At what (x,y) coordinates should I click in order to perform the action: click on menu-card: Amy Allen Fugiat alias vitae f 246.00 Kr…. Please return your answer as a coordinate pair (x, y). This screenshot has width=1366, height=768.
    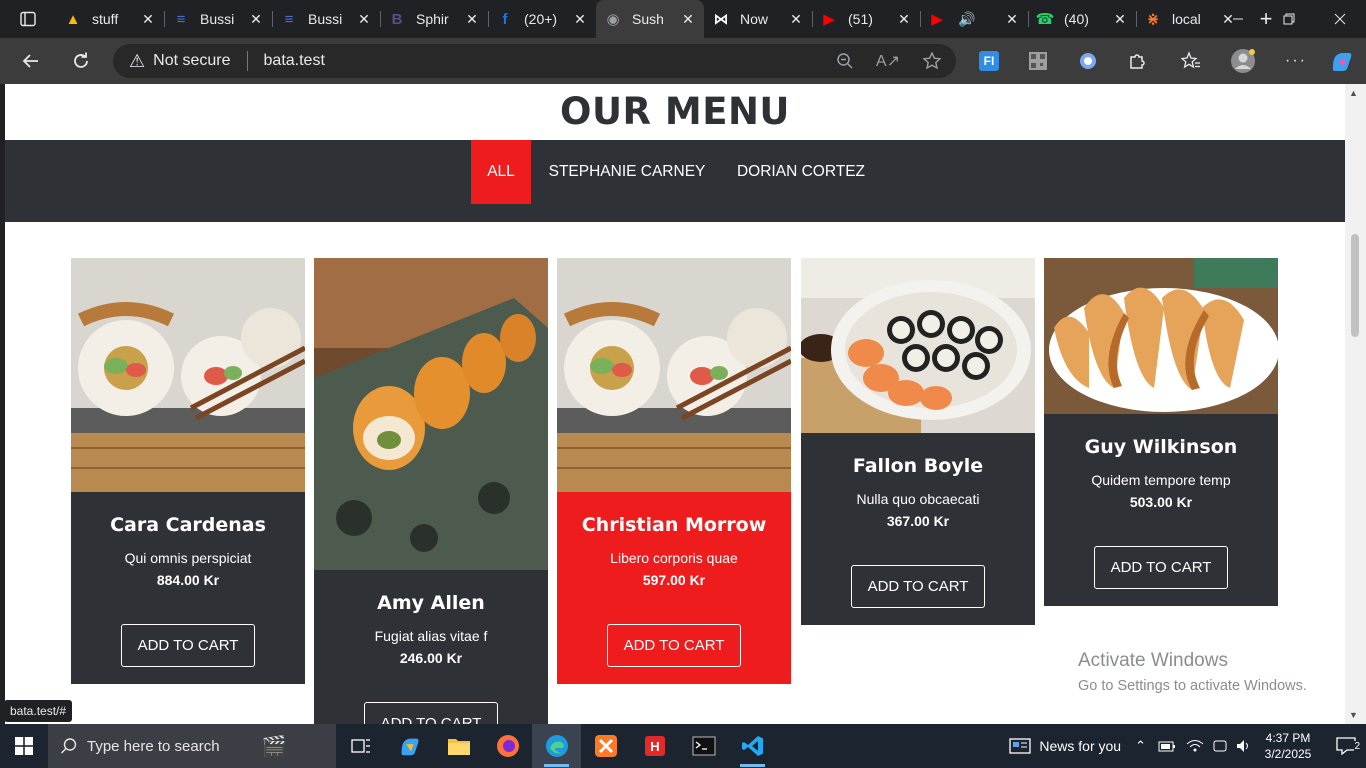
    Looking at the image, I should click on (431, 491).